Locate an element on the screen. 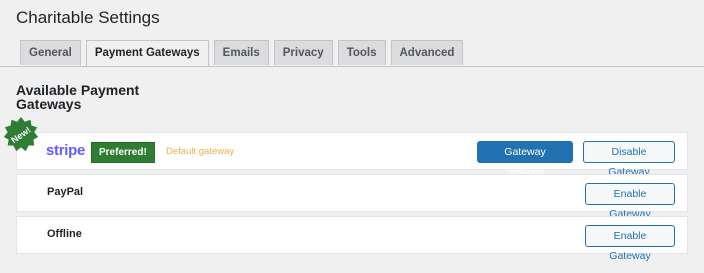  gateway-settings-button: Gateway Settings is located at coordinates (525, 159).